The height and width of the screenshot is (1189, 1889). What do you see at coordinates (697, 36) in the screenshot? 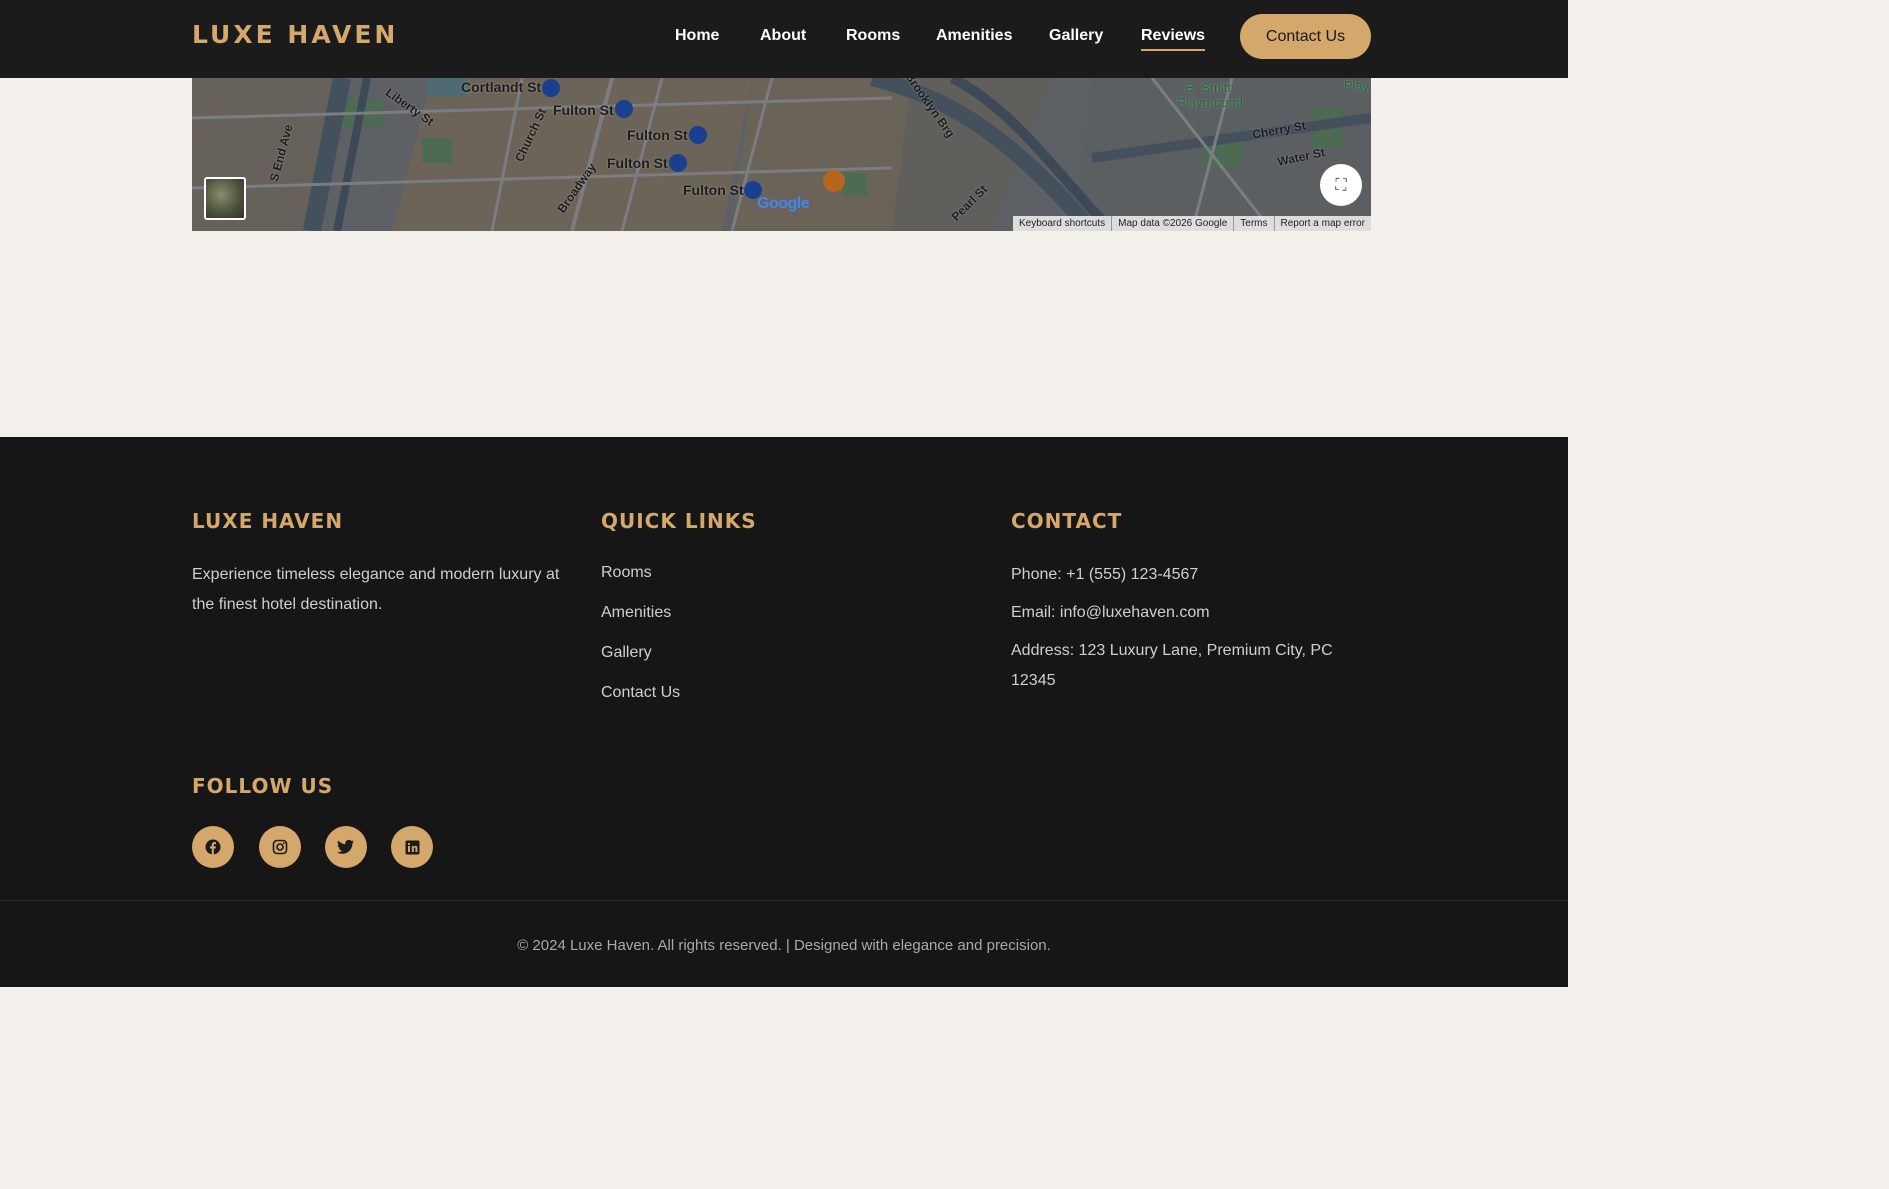
I see `nav-home: Home` at bounding box center [697, 36].